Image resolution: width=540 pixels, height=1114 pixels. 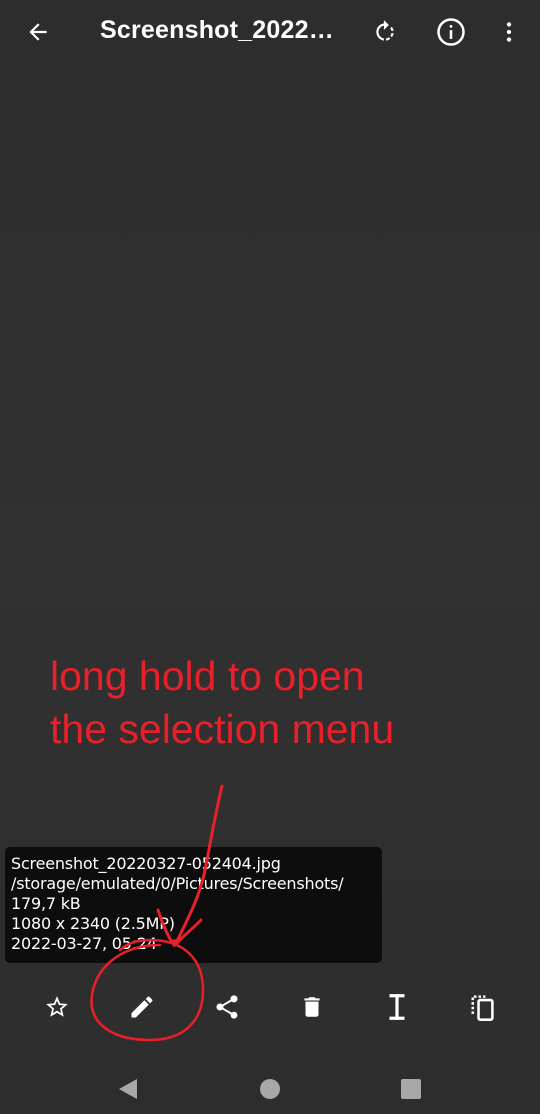 What do you see at coordinates (146, 863) in the screenshot?
I see `file-name: Screenshot_20220327-052404.jpg` at bounding box center [146, 863].